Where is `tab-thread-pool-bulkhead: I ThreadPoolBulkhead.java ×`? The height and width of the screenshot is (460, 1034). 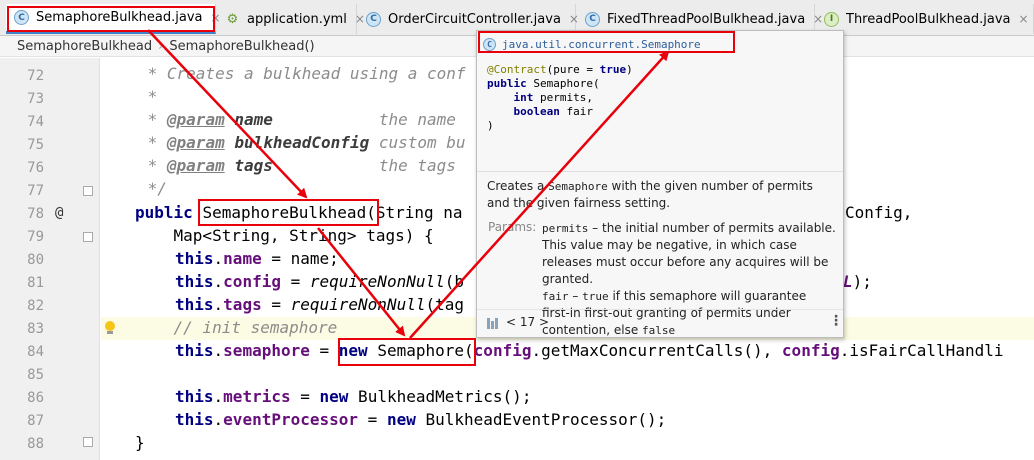 tab-thread-pool-bulkhead: I ThreadPoolBulkhead.java × is located at coordinates (925, 19).